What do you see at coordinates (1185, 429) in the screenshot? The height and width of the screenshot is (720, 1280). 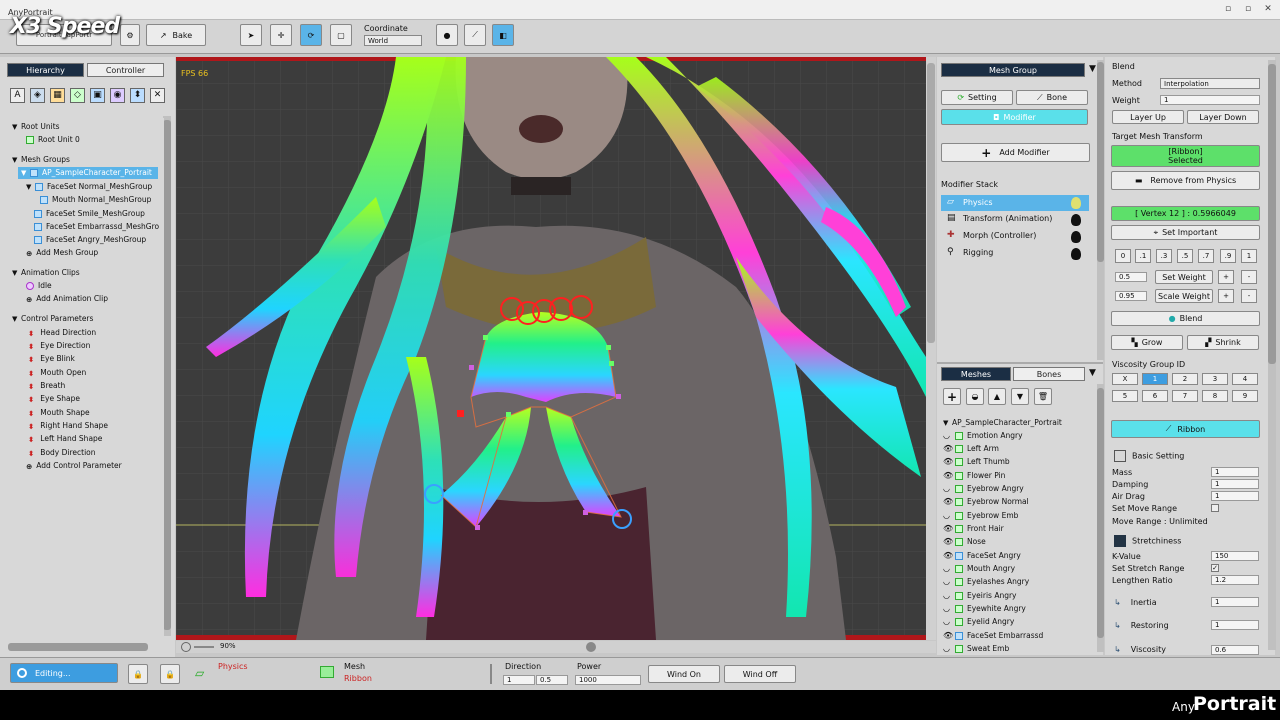 I see `ribbon-button: ⟋ Ribbon` at bounding box center [1185, 429].